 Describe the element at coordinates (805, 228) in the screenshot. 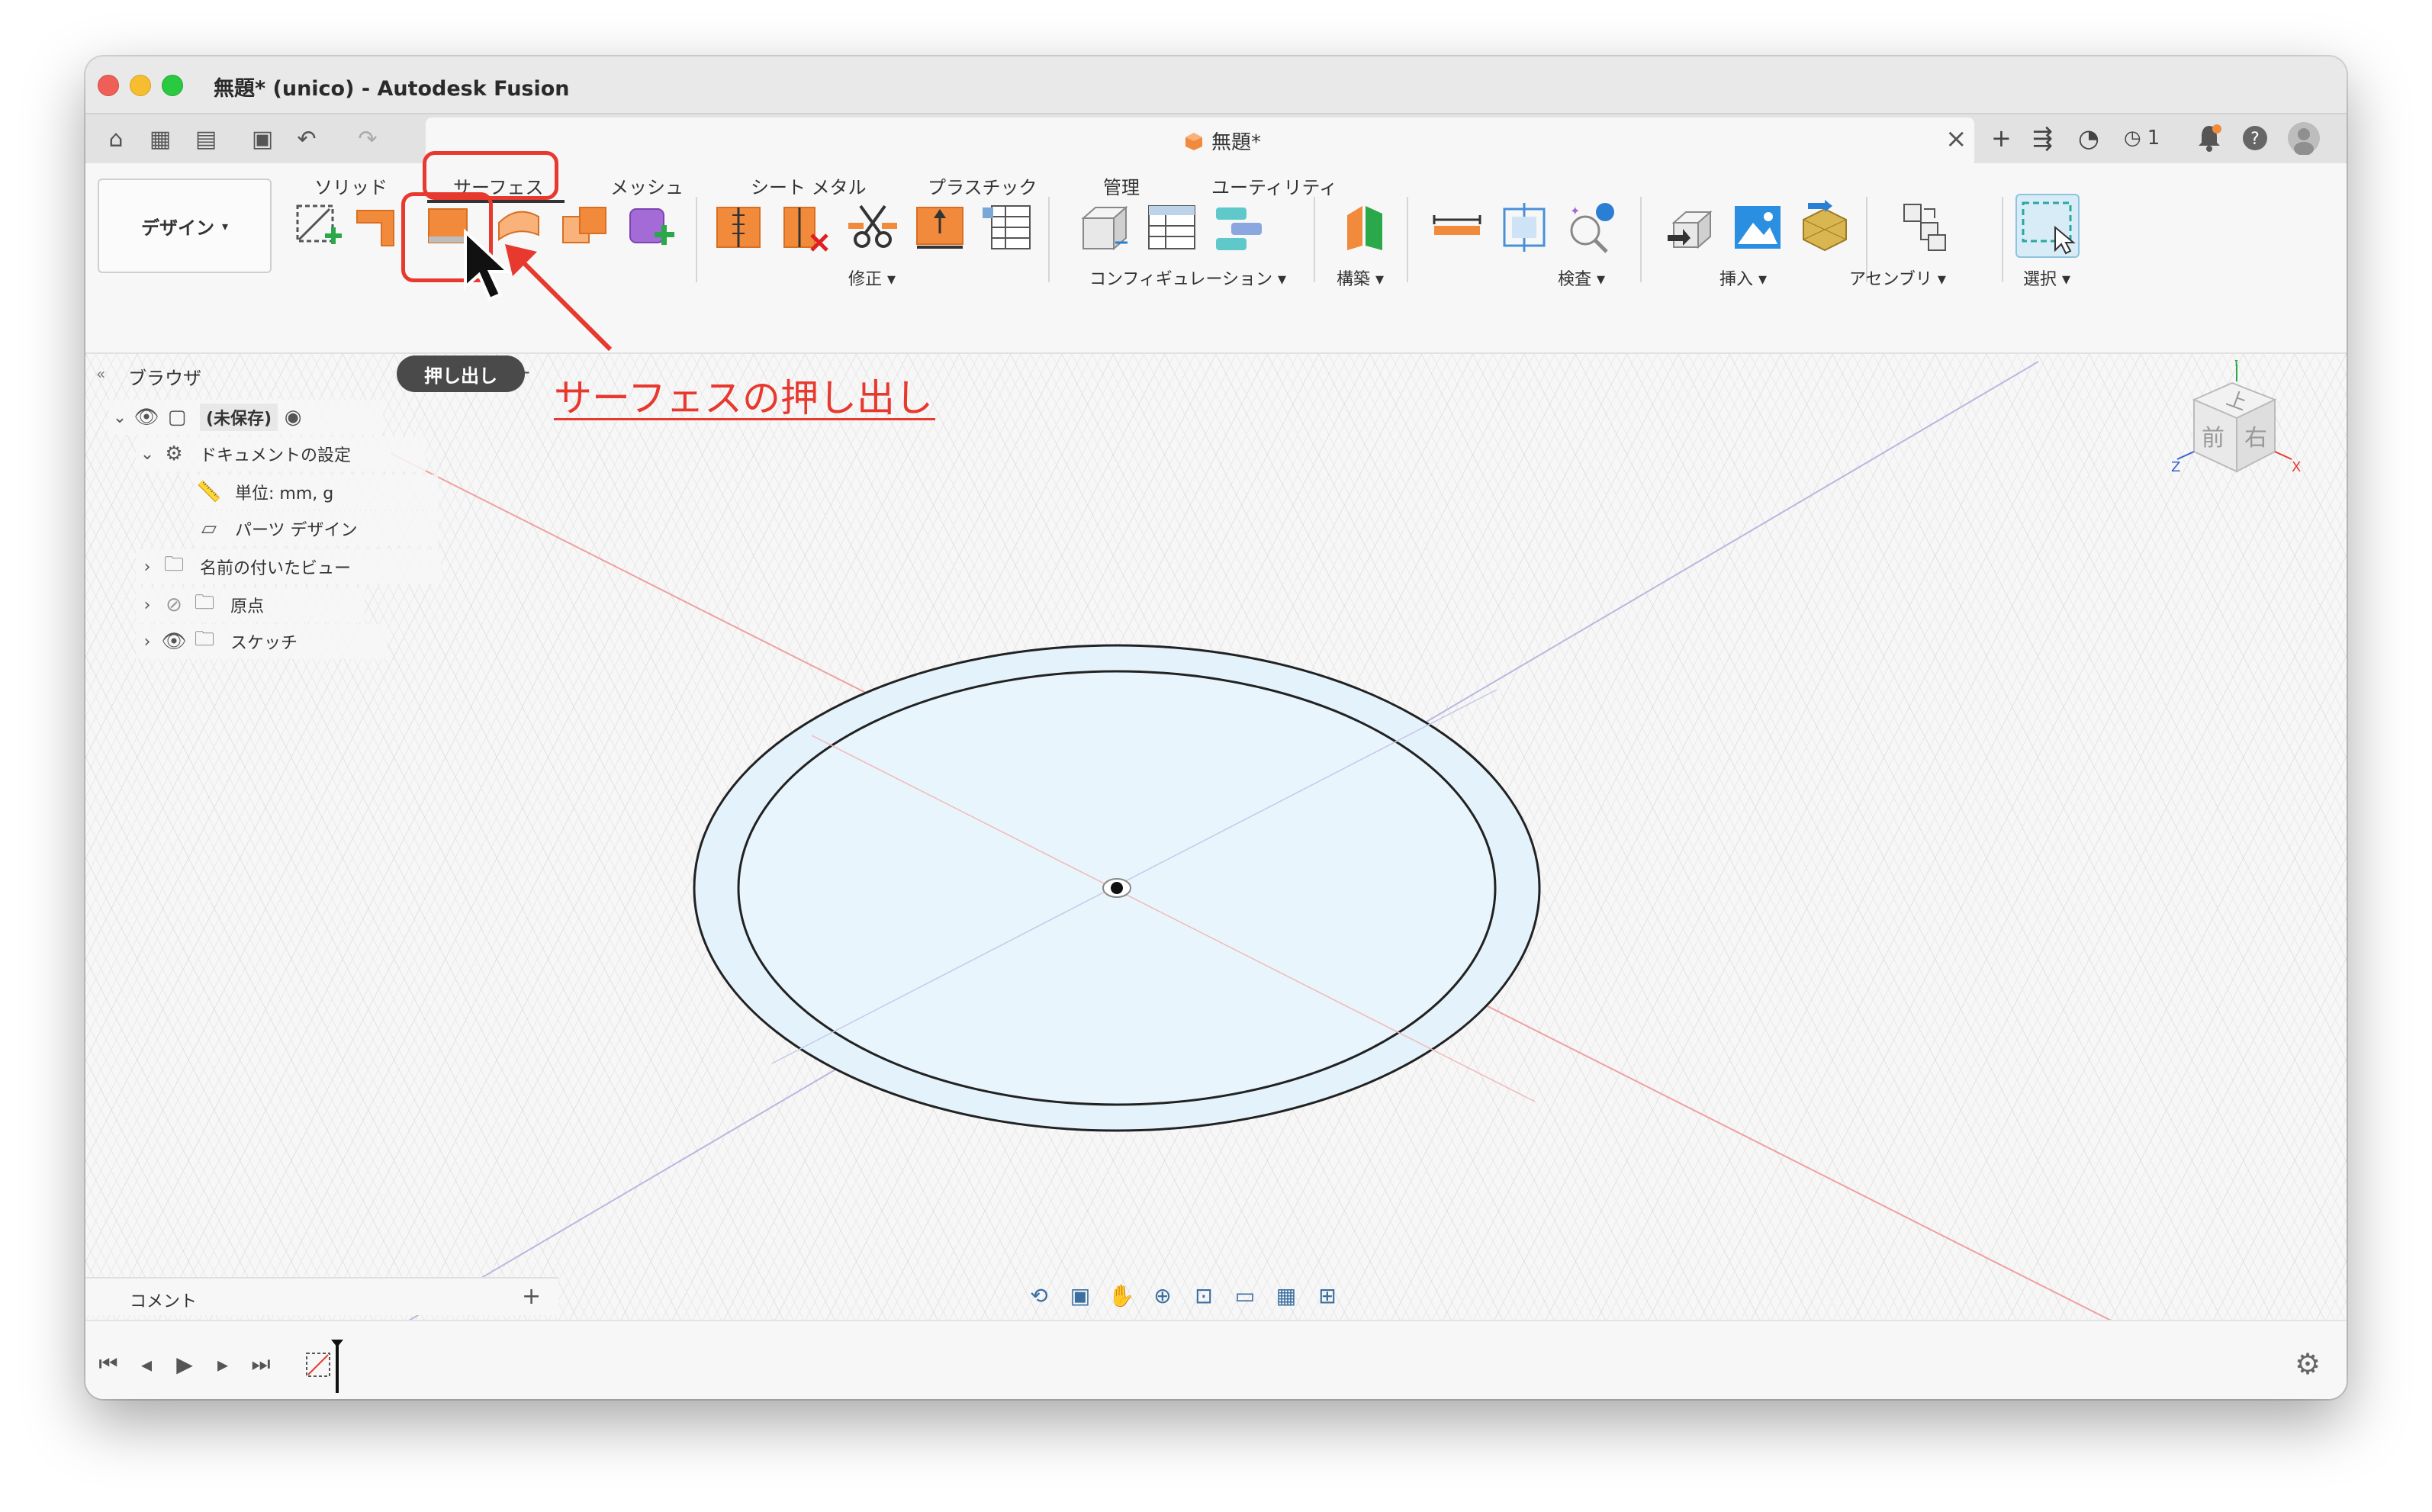

I see `unstitch-icon` at that location.